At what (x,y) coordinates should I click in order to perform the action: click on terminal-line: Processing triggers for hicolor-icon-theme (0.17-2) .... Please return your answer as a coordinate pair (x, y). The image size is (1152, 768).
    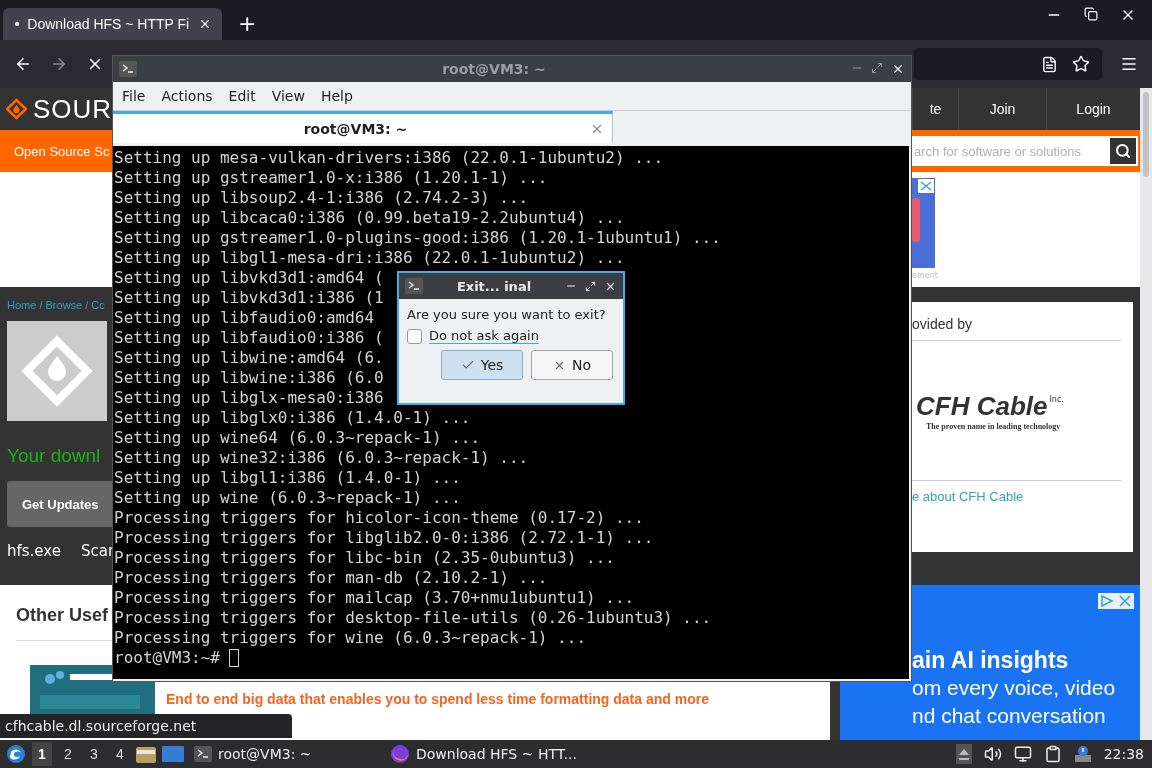
    Looking at the image, I should click on (379, 518).